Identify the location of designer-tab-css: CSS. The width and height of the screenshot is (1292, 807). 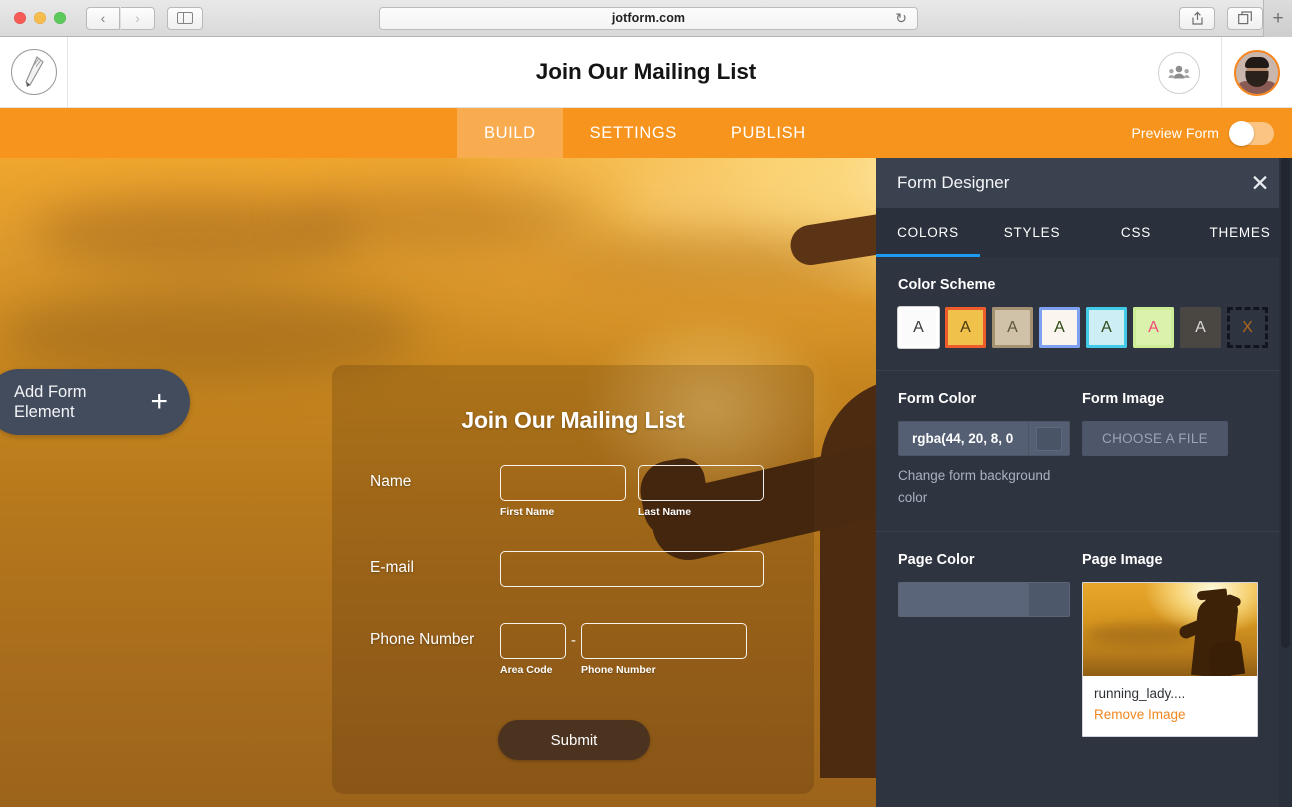
(1136, 232).